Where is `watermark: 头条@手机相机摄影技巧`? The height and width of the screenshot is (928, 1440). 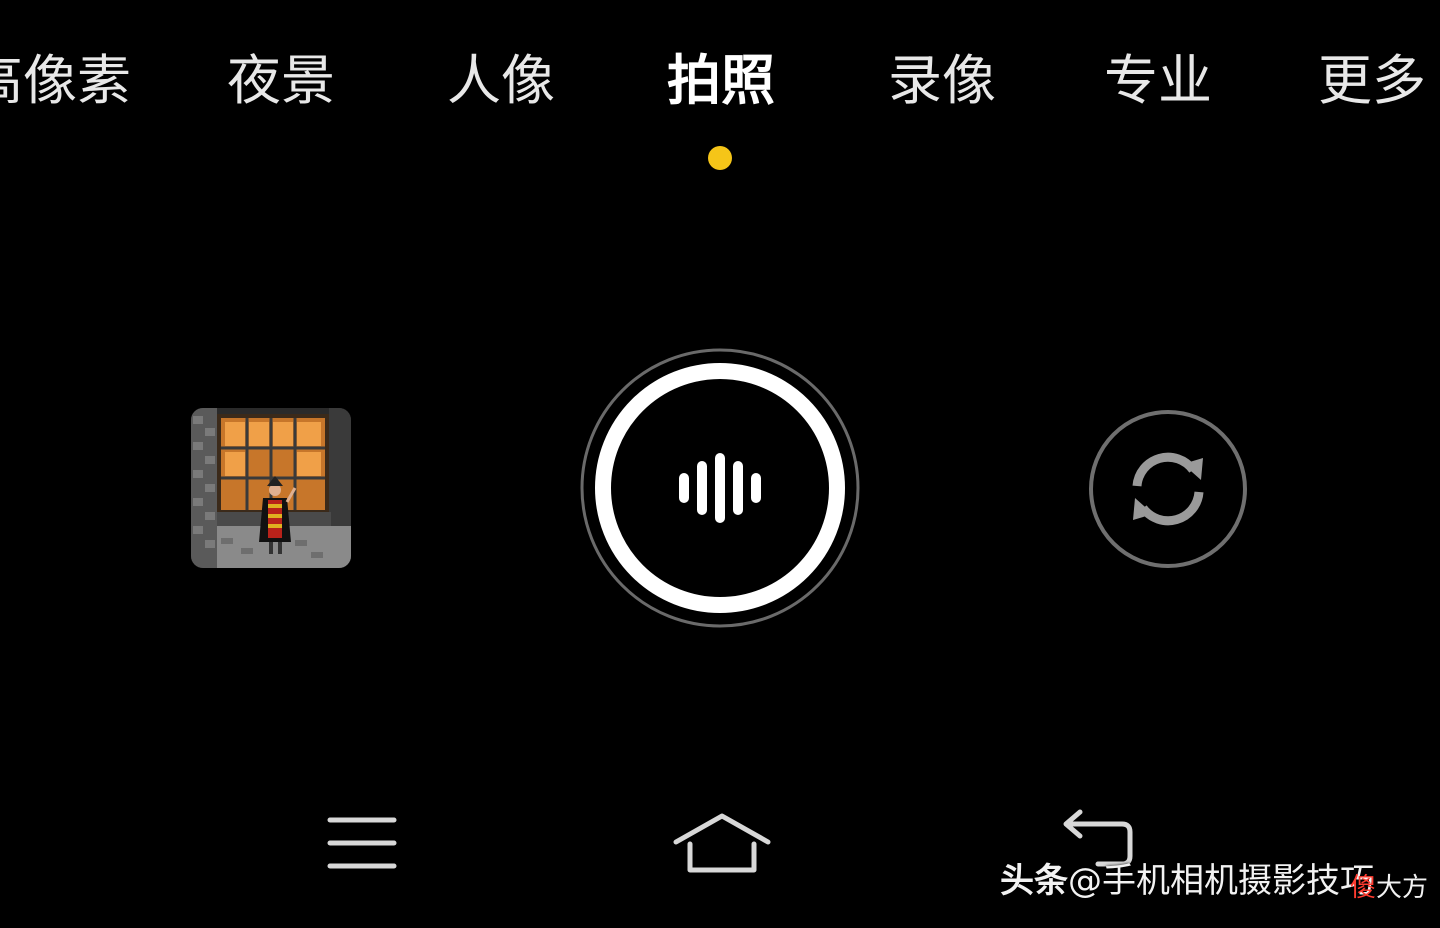
watermark: 头条@手机相机摄影技巧 is located at coordinates (1187, 881).